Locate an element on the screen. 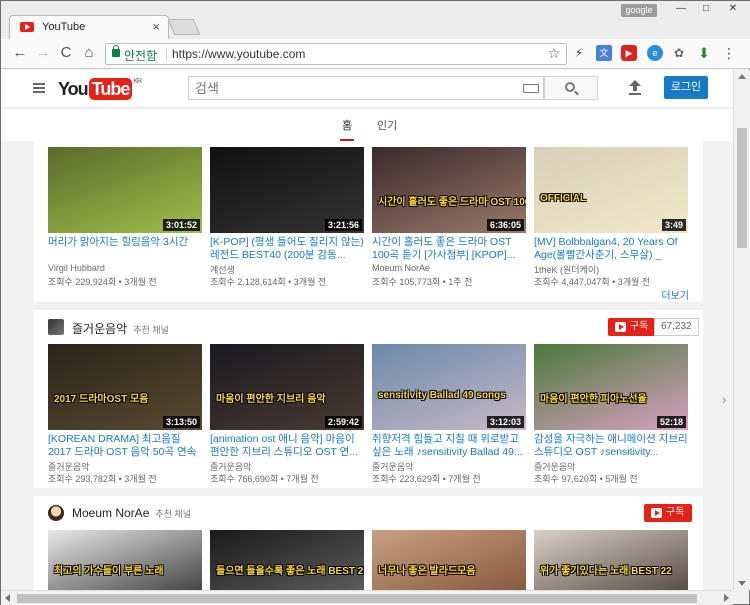  video-duration: 52:18 is located at coordinates (671, 422).